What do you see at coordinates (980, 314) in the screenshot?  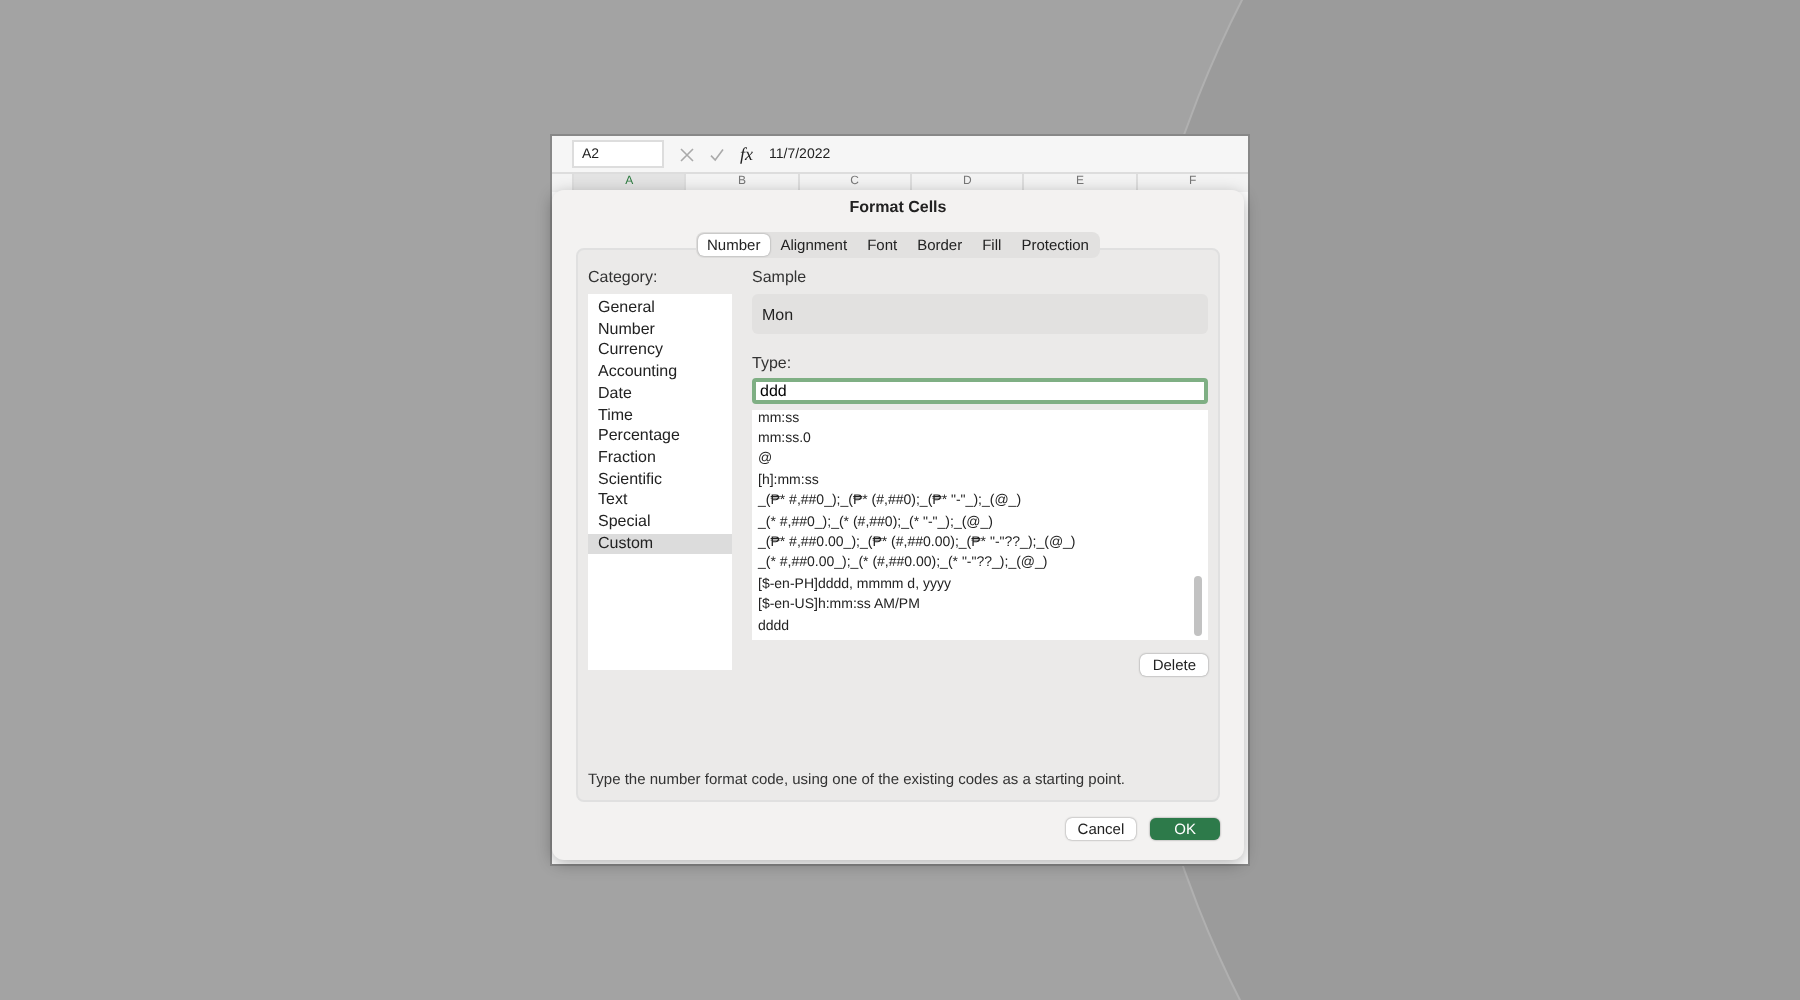 I see `sample-box: Mon` at bounding box center [980, 314].